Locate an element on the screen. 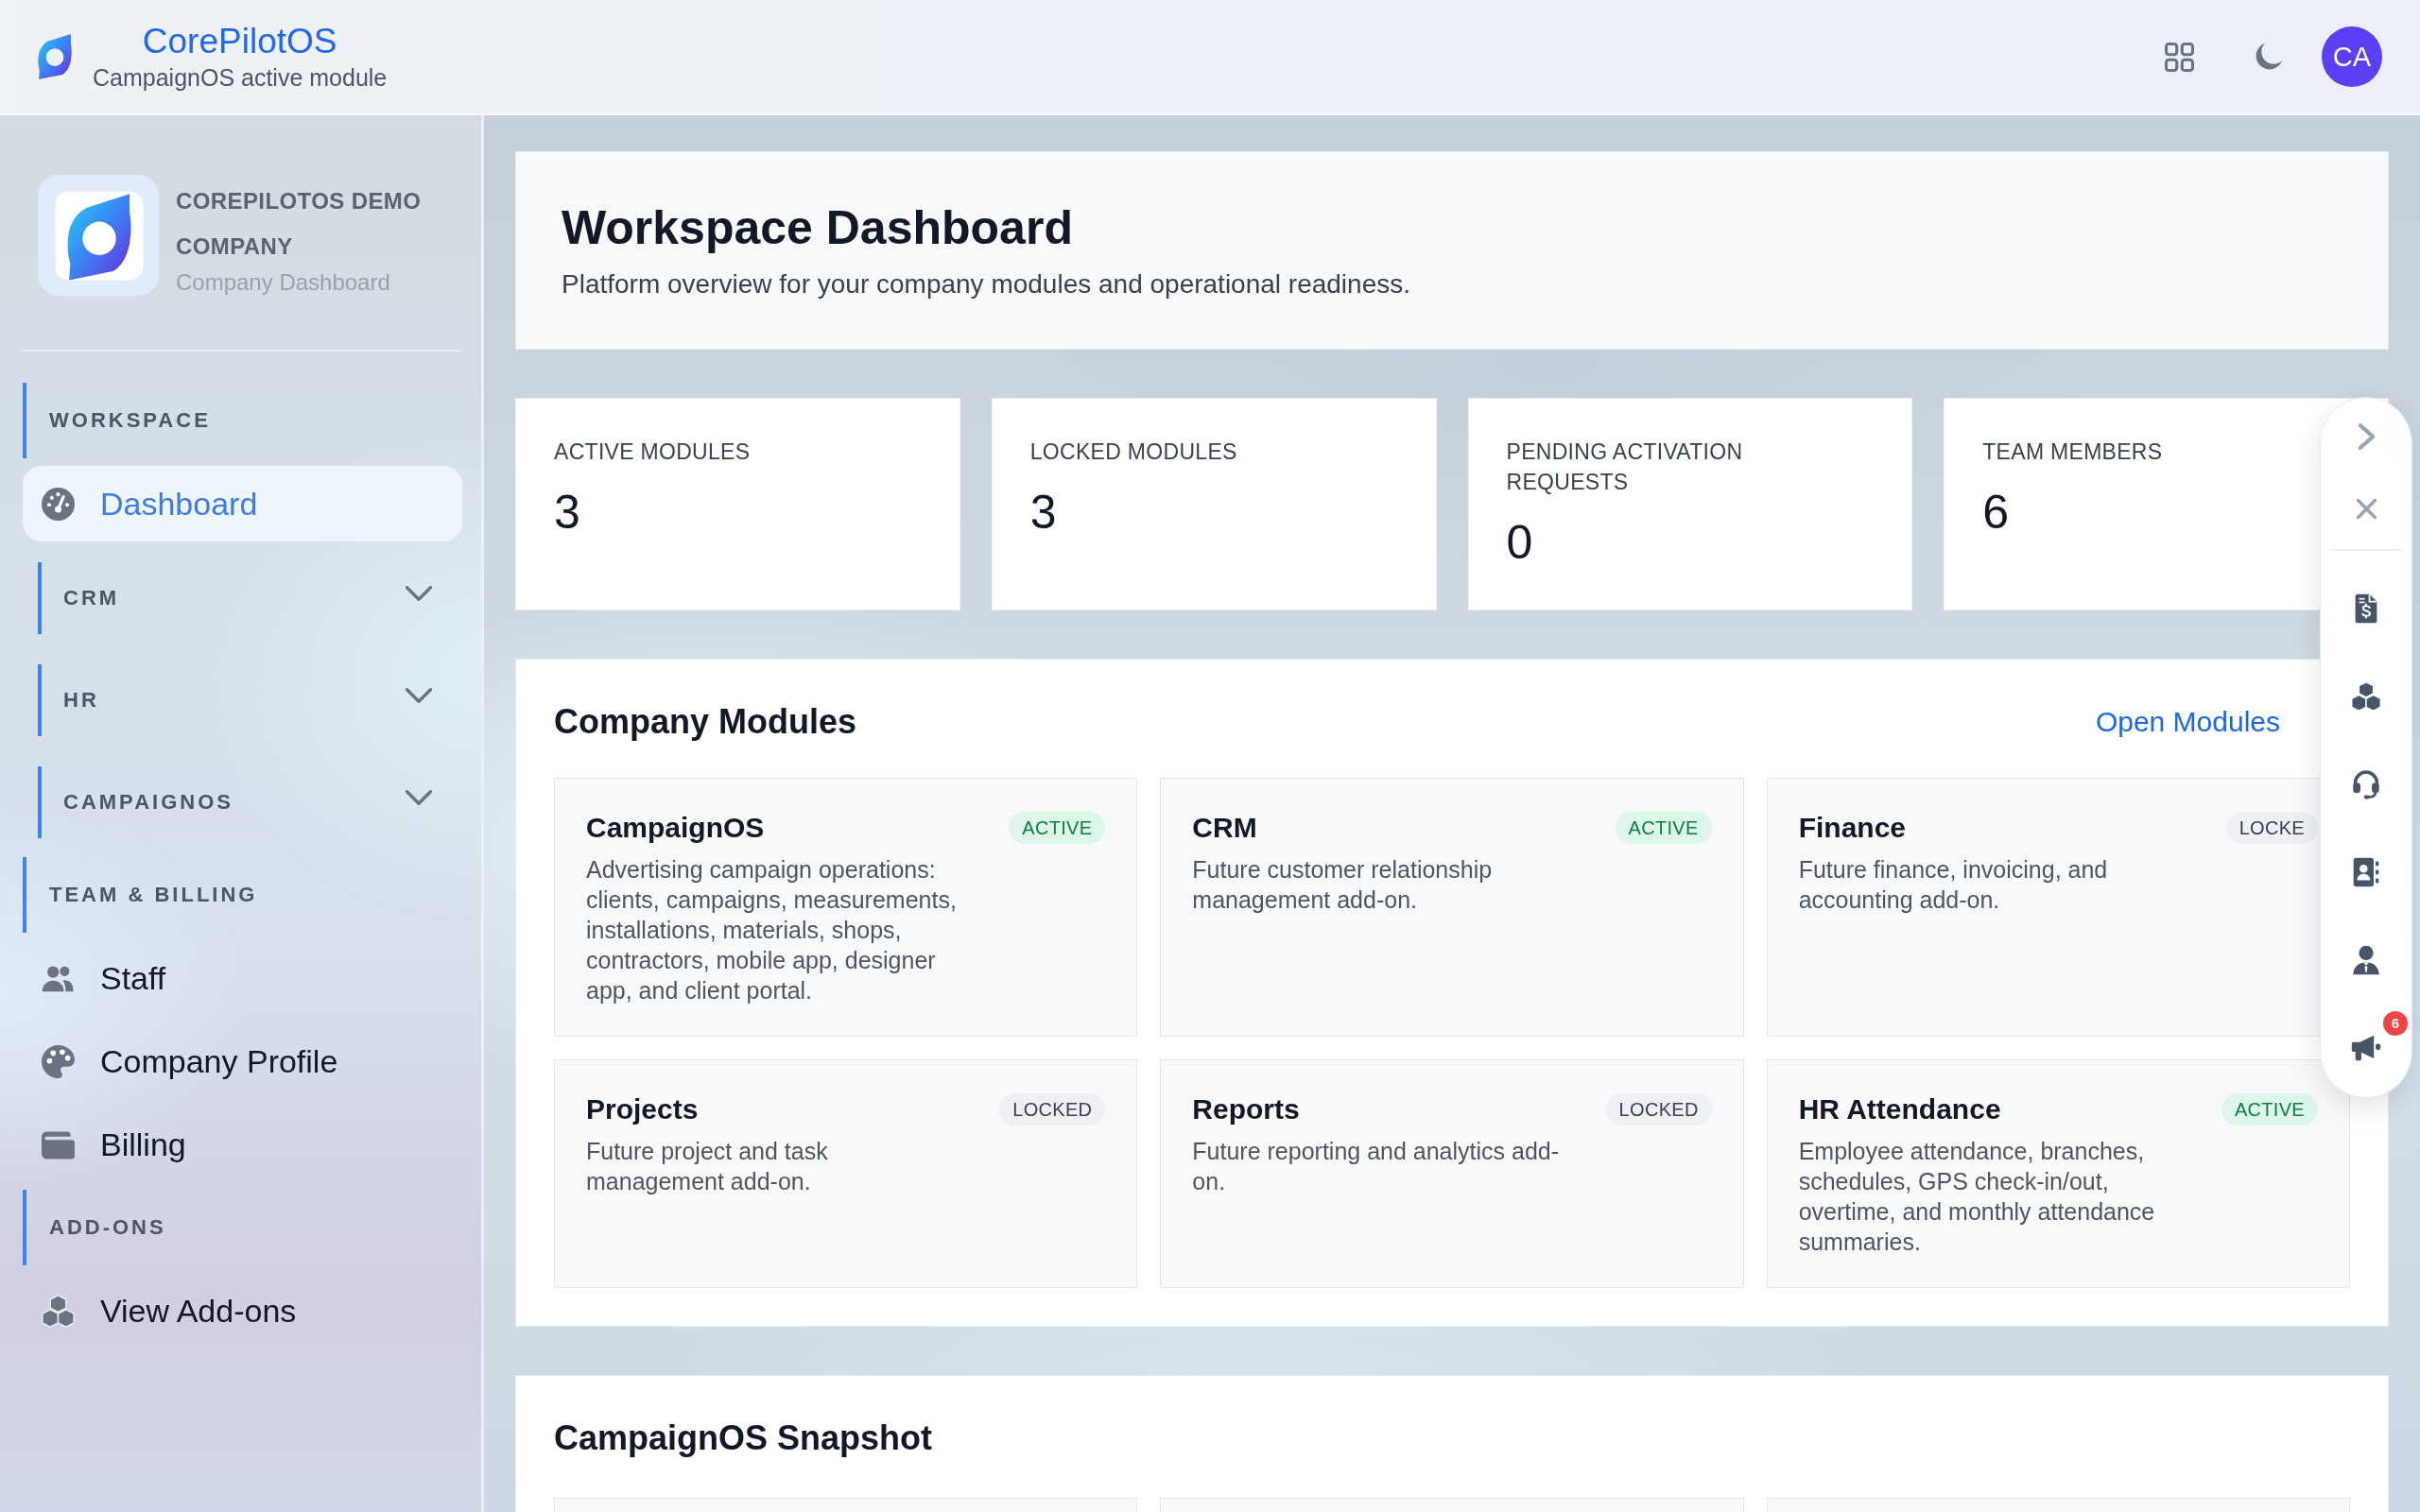 This screenshot has width=2420, height=1512. module-description: Future reporting and analytics add-on. is located at coordinates (1376, 1166).